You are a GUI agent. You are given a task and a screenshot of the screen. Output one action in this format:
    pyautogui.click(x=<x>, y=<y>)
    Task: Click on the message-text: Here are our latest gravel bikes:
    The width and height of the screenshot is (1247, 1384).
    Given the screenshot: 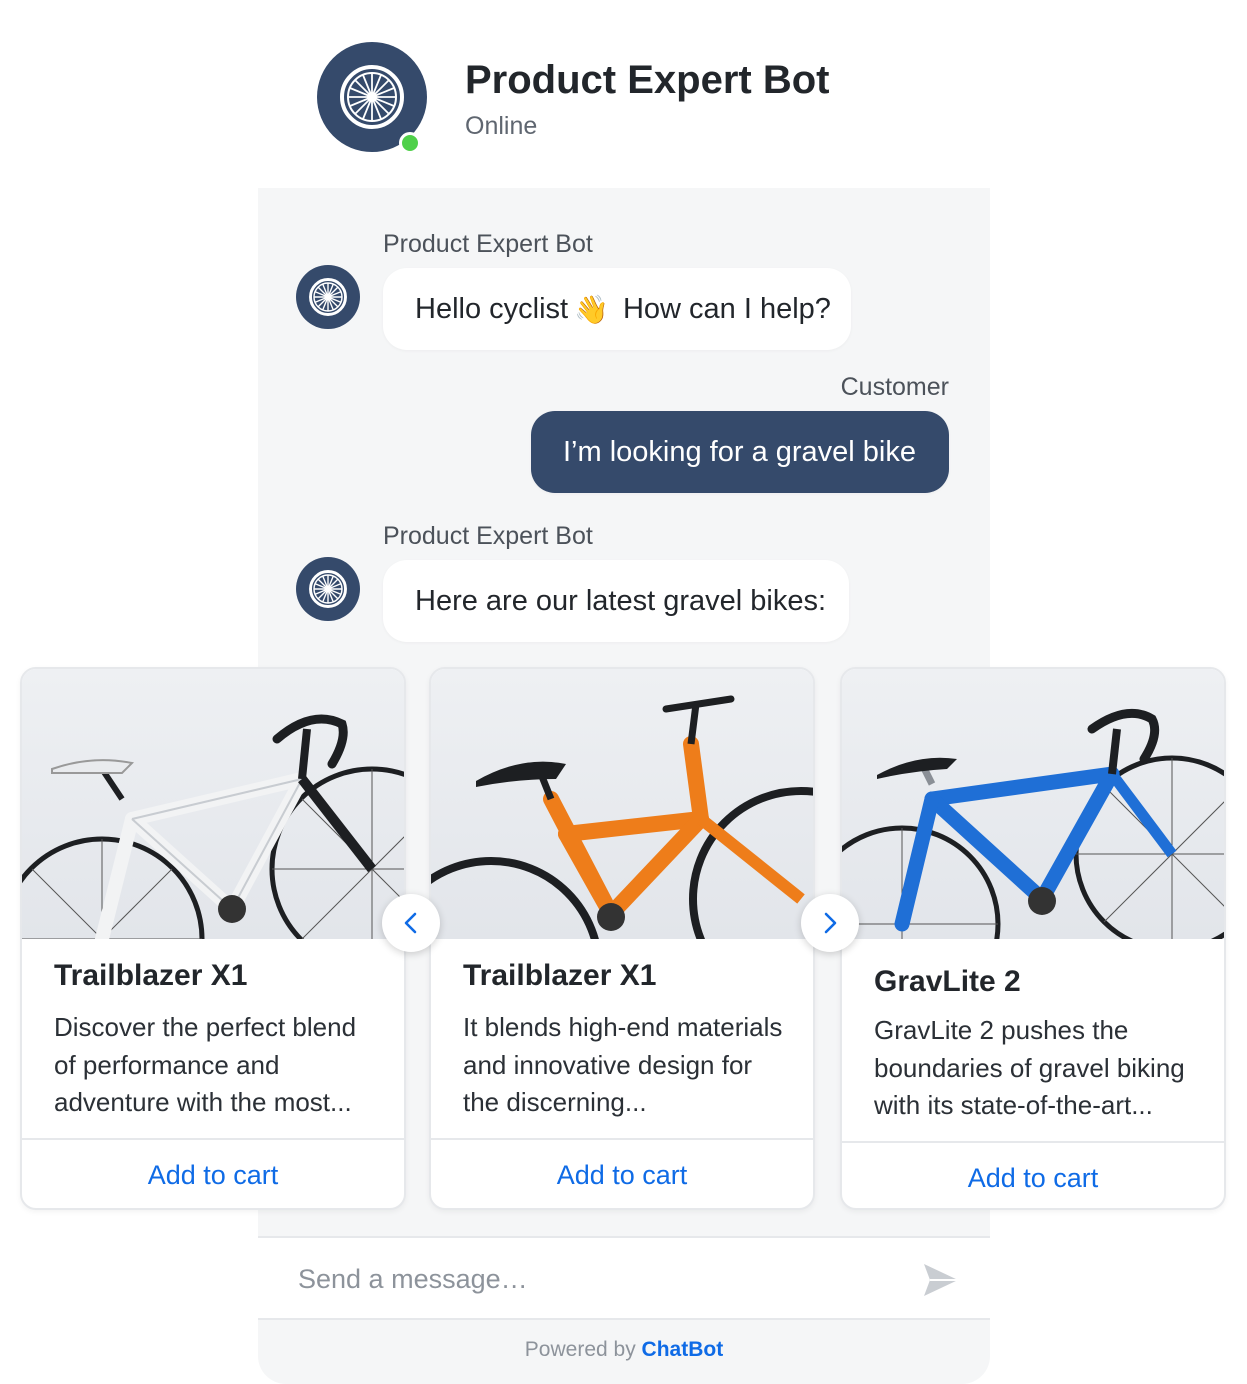 What is the action you would take?
    pyautogui.click(x=621, y=600)
    